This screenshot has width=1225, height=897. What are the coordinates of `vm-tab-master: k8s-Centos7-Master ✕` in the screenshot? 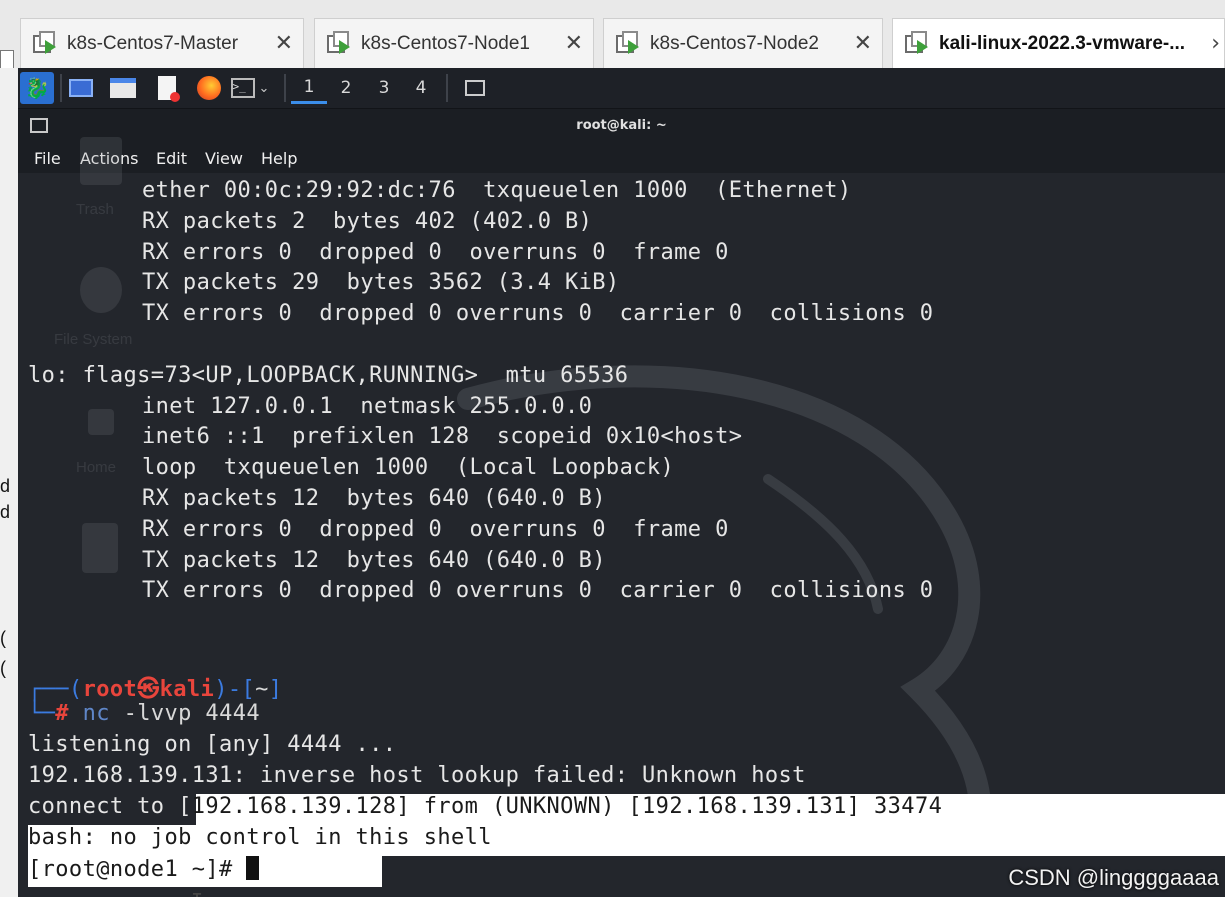 It's located at (162, 43).